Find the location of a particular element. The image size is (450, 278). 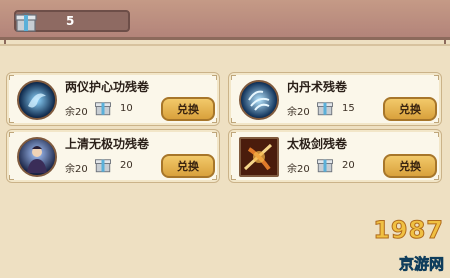

site-watermark-logo: 1987 京游网 is located at coordinates (384, 245).